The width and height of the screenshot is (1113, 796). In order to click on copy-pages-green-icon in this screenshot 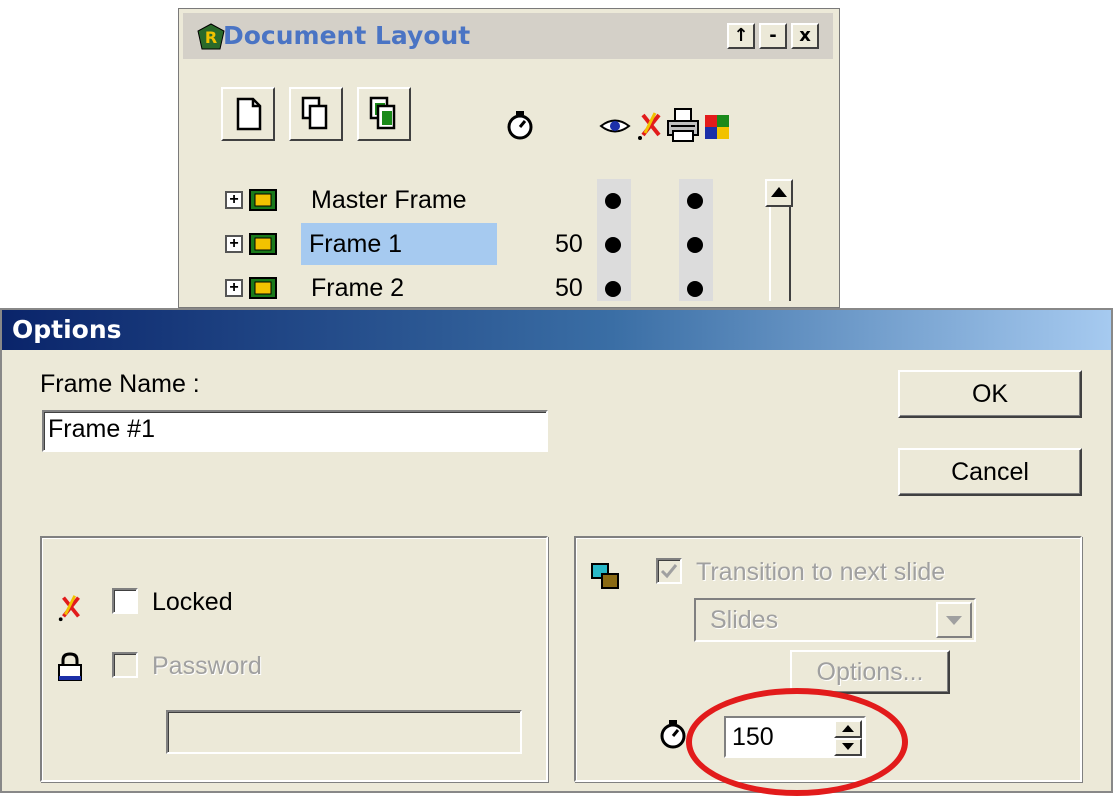, I will do `click(382, 113)`.